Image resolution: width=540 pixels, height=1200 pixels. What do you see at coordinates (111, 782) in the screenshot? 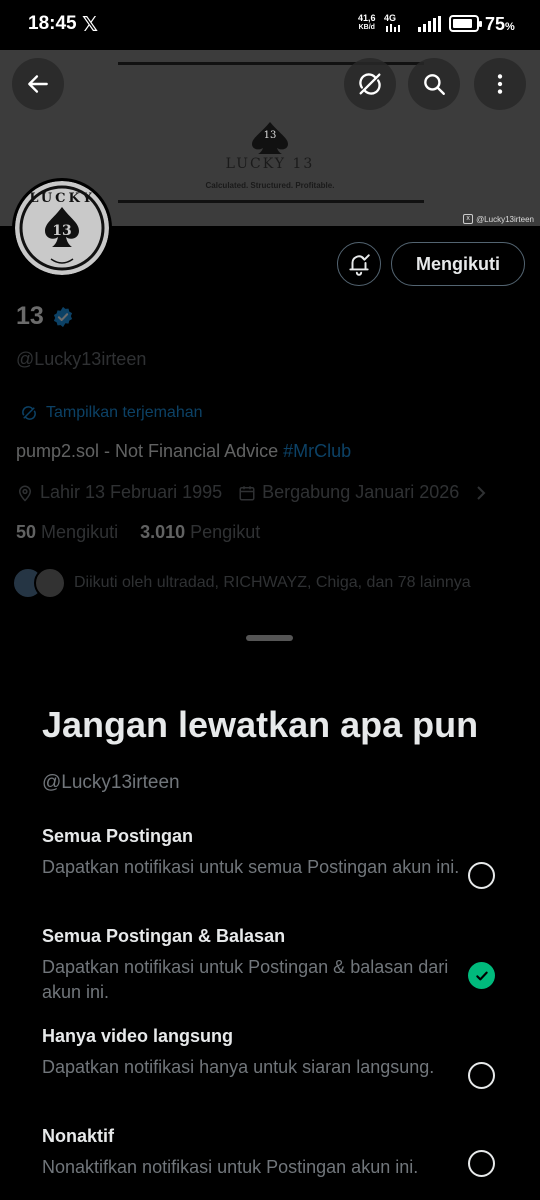
I see `sheet-handle: @Lucky13irteen` at bounding box center [111, 782].